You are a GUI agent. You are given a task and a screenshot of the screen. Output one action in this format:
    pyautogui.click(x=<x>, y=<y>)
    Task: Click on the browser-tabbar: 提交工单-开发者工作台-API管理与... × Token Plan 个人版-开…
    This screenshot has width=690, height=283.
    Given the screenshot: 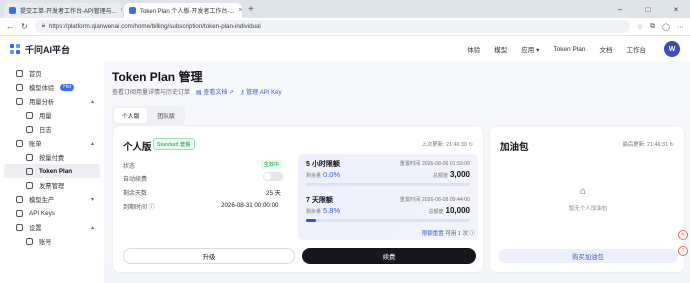 What is the action you would take?
    pyautogui.click(x=345, y=9)
    